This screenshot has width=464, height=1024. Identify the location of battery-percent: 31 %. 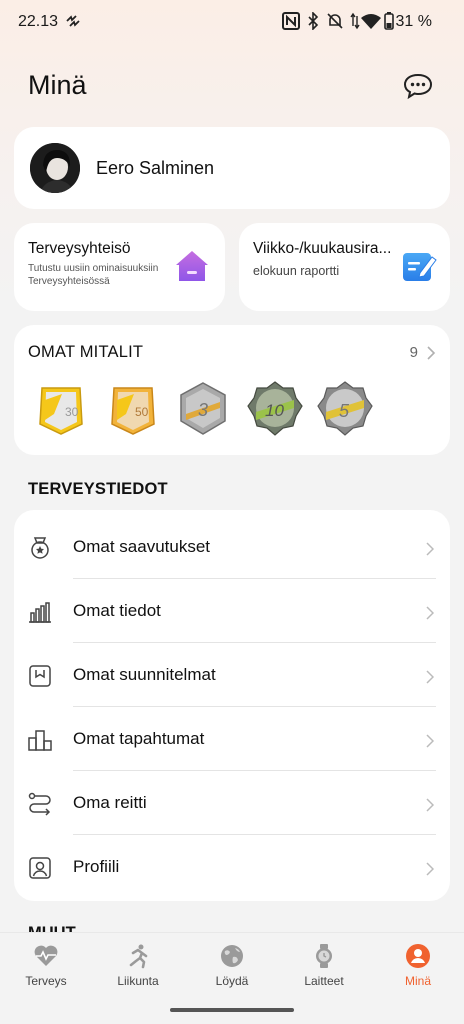
(413, 21).